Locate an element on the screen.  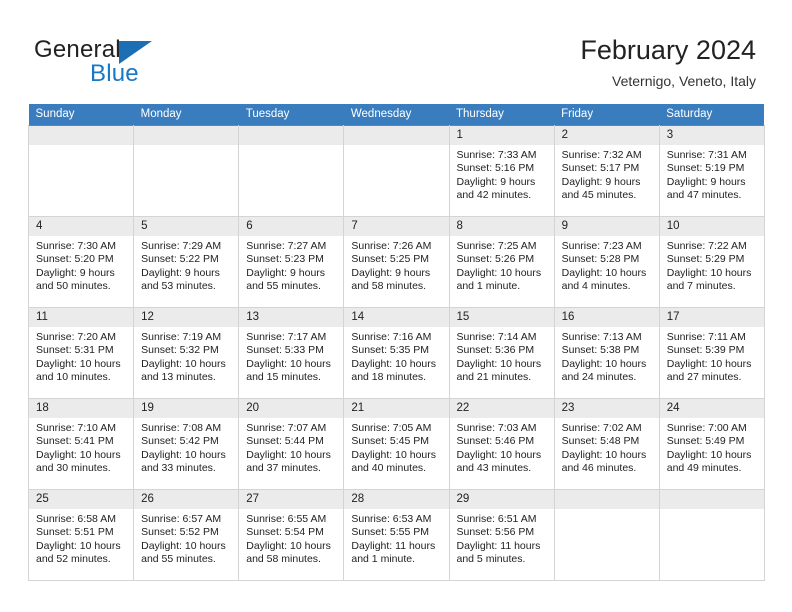
weekday-header-wednesday: Wednesday is located at coordinates (396, 115).